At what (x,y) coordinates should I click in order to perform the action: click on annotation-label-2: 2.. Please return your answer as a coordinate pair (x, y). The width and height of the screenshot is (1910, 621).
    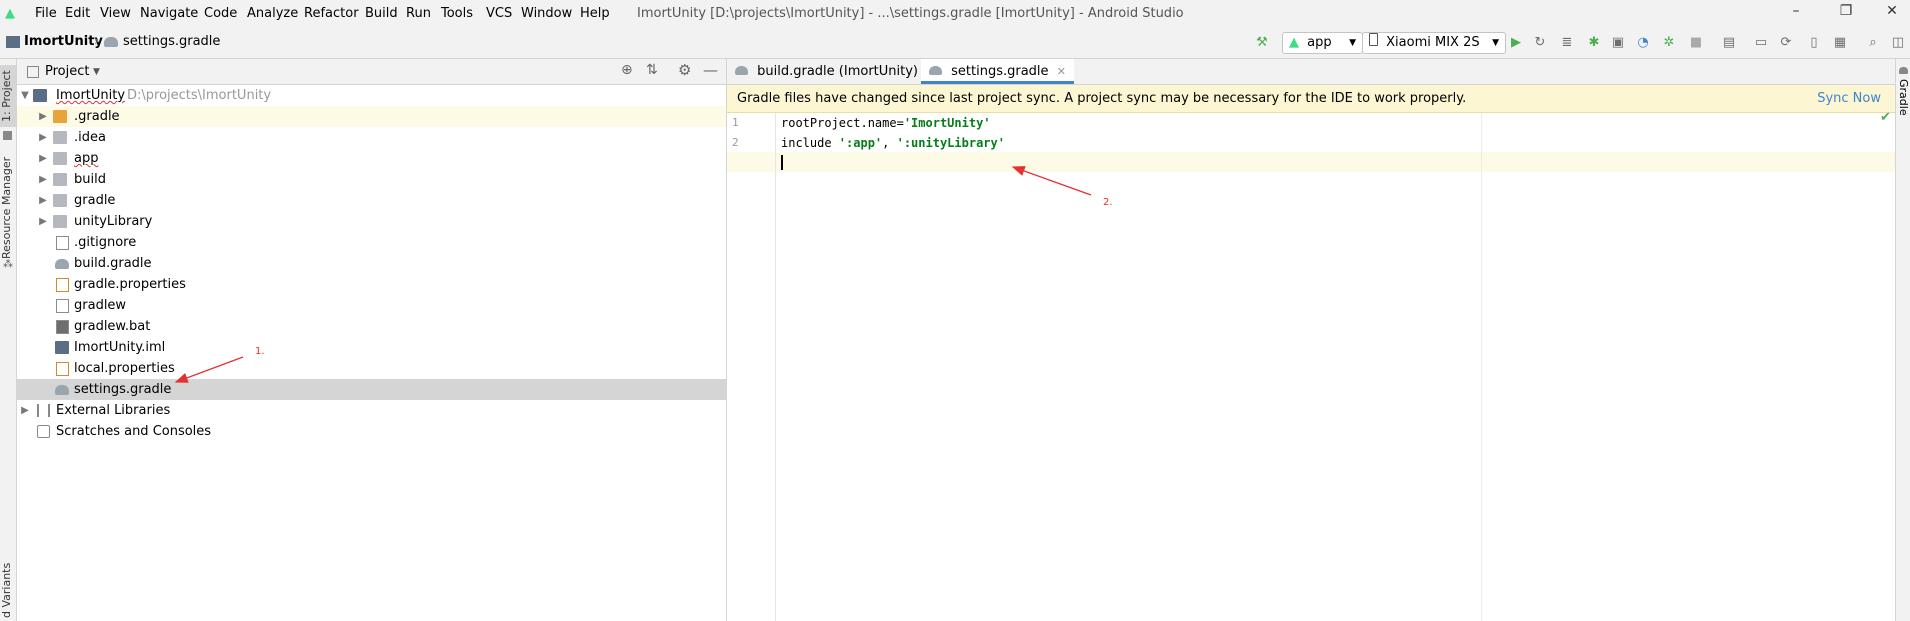
    Looking at the image, I should click on (1108, 202).